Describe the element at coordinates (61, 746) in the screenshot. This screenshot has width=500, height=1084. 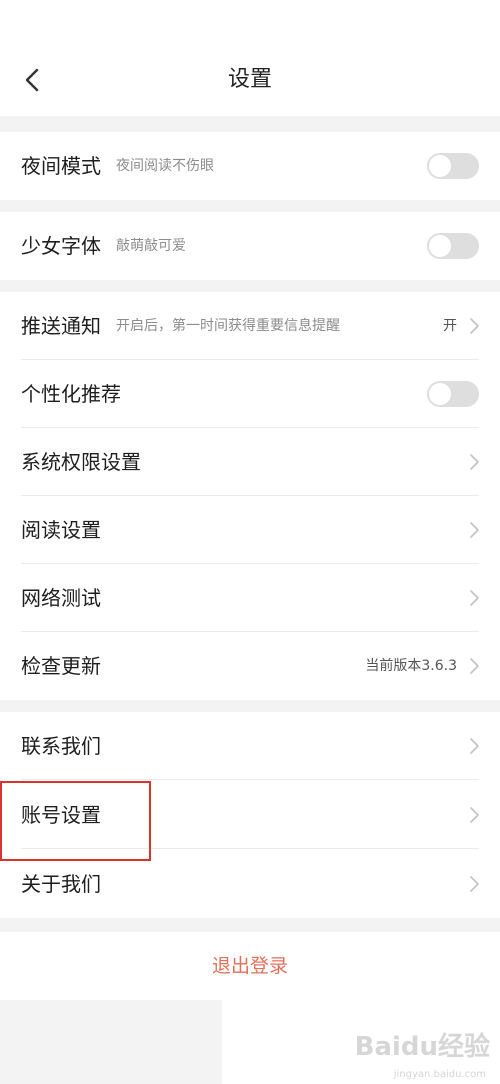
I see `contact-us-label: 联系我们` at that location.